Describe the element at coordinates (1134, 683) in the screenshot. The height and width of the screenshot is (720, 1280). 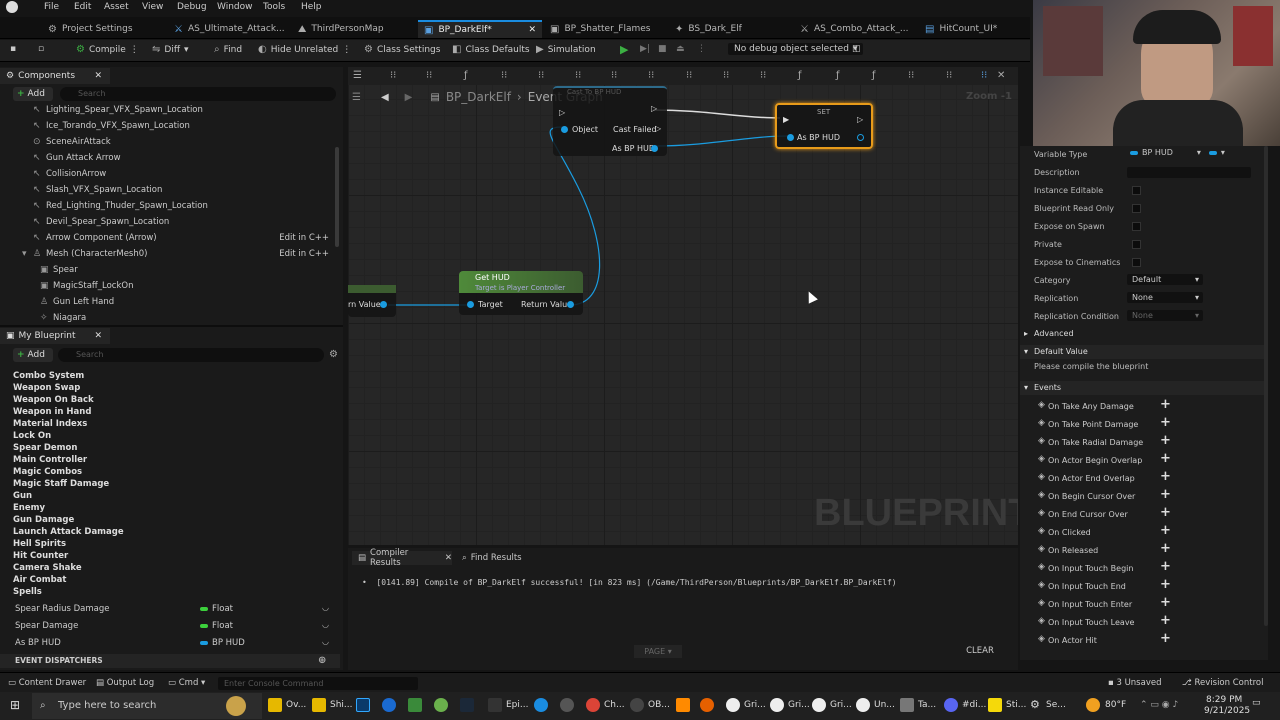
I see `unsaved-button: ▪ 3 Unsaved` at that location.